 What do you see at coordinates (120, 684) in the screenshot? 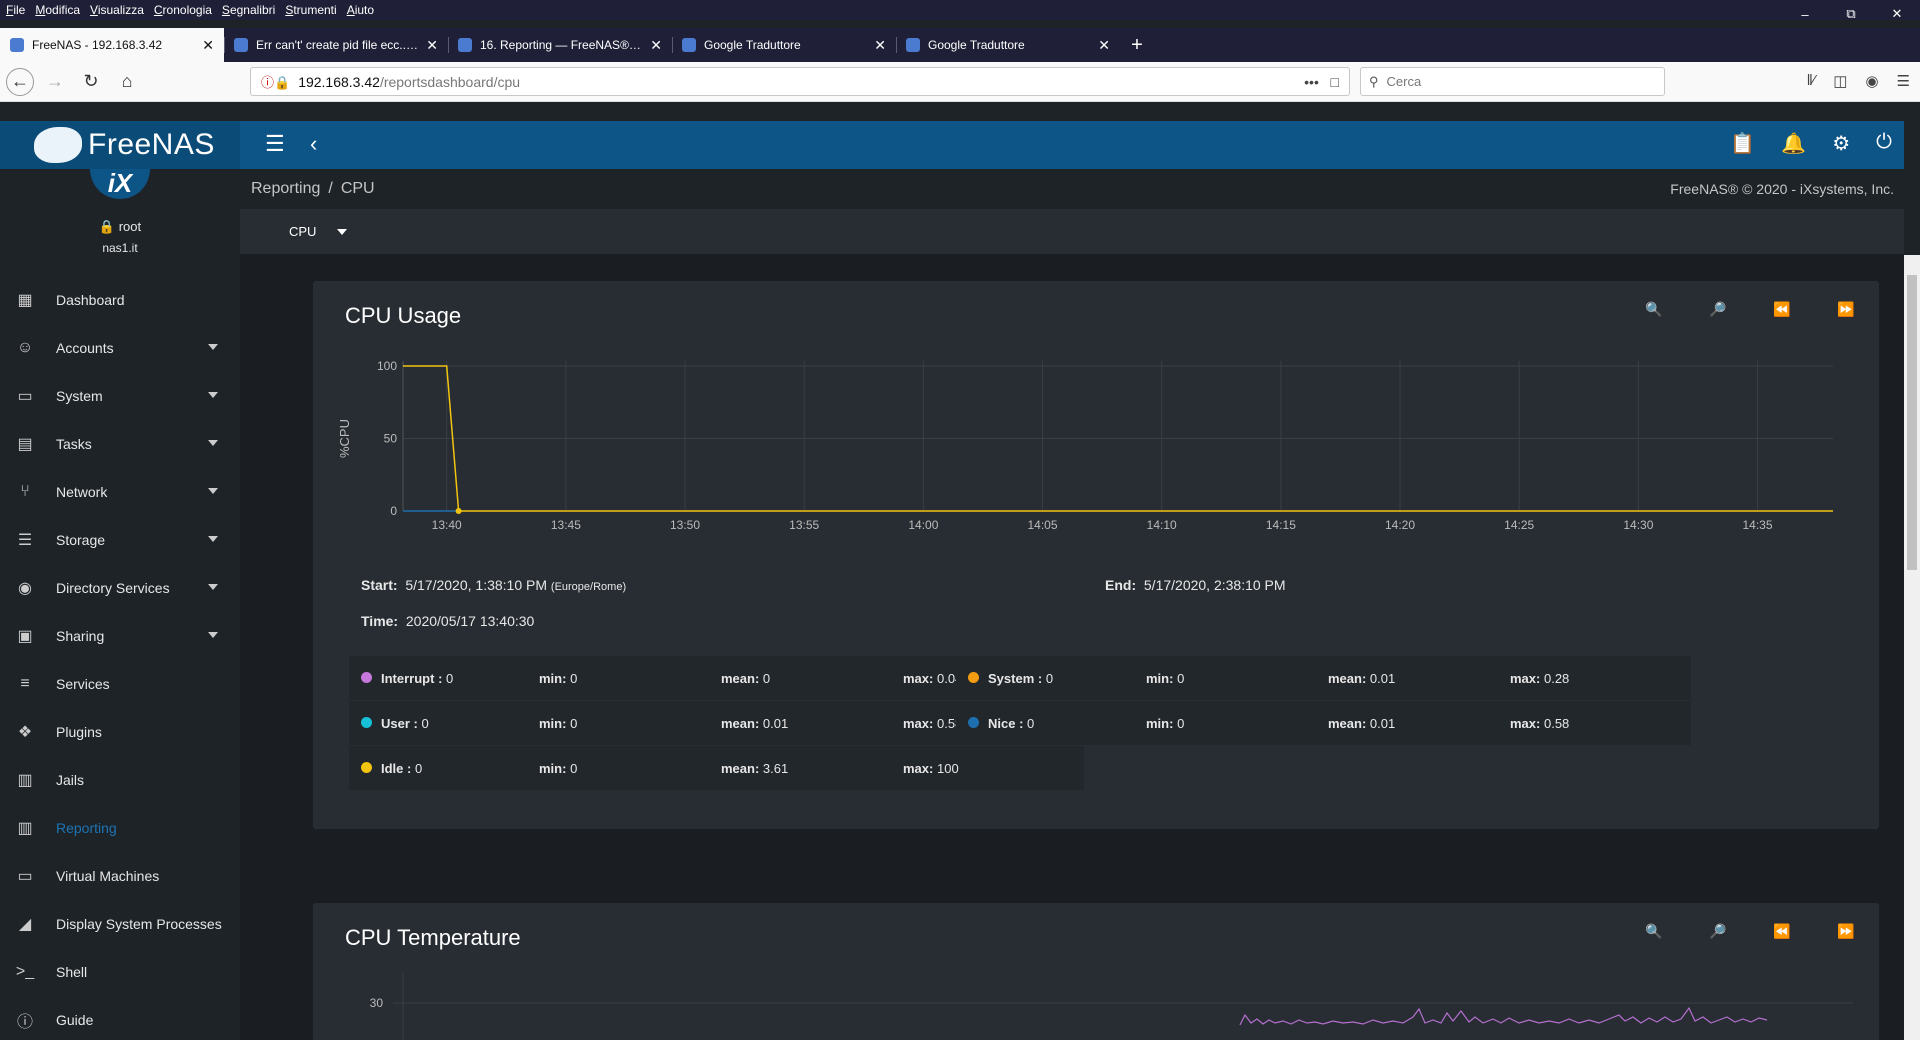
I see `sidebar-item-services: ≡ Services` at bounding box center [120, 684].